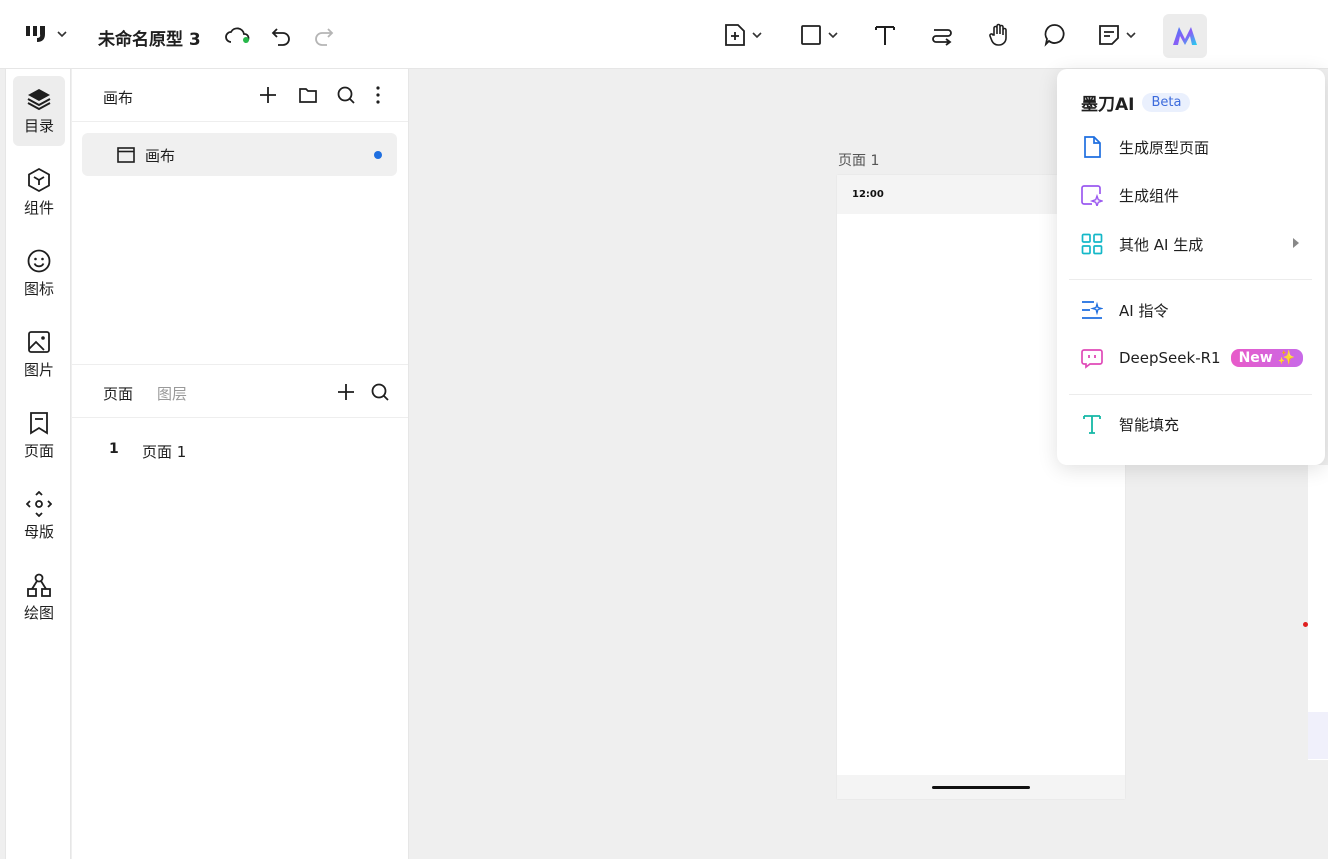 The height and width of the screenshot is (859, 1328). Describe the element at coordinates (39, 273) in the screenshot. I see `rail-item-icons: 图标` at that location.